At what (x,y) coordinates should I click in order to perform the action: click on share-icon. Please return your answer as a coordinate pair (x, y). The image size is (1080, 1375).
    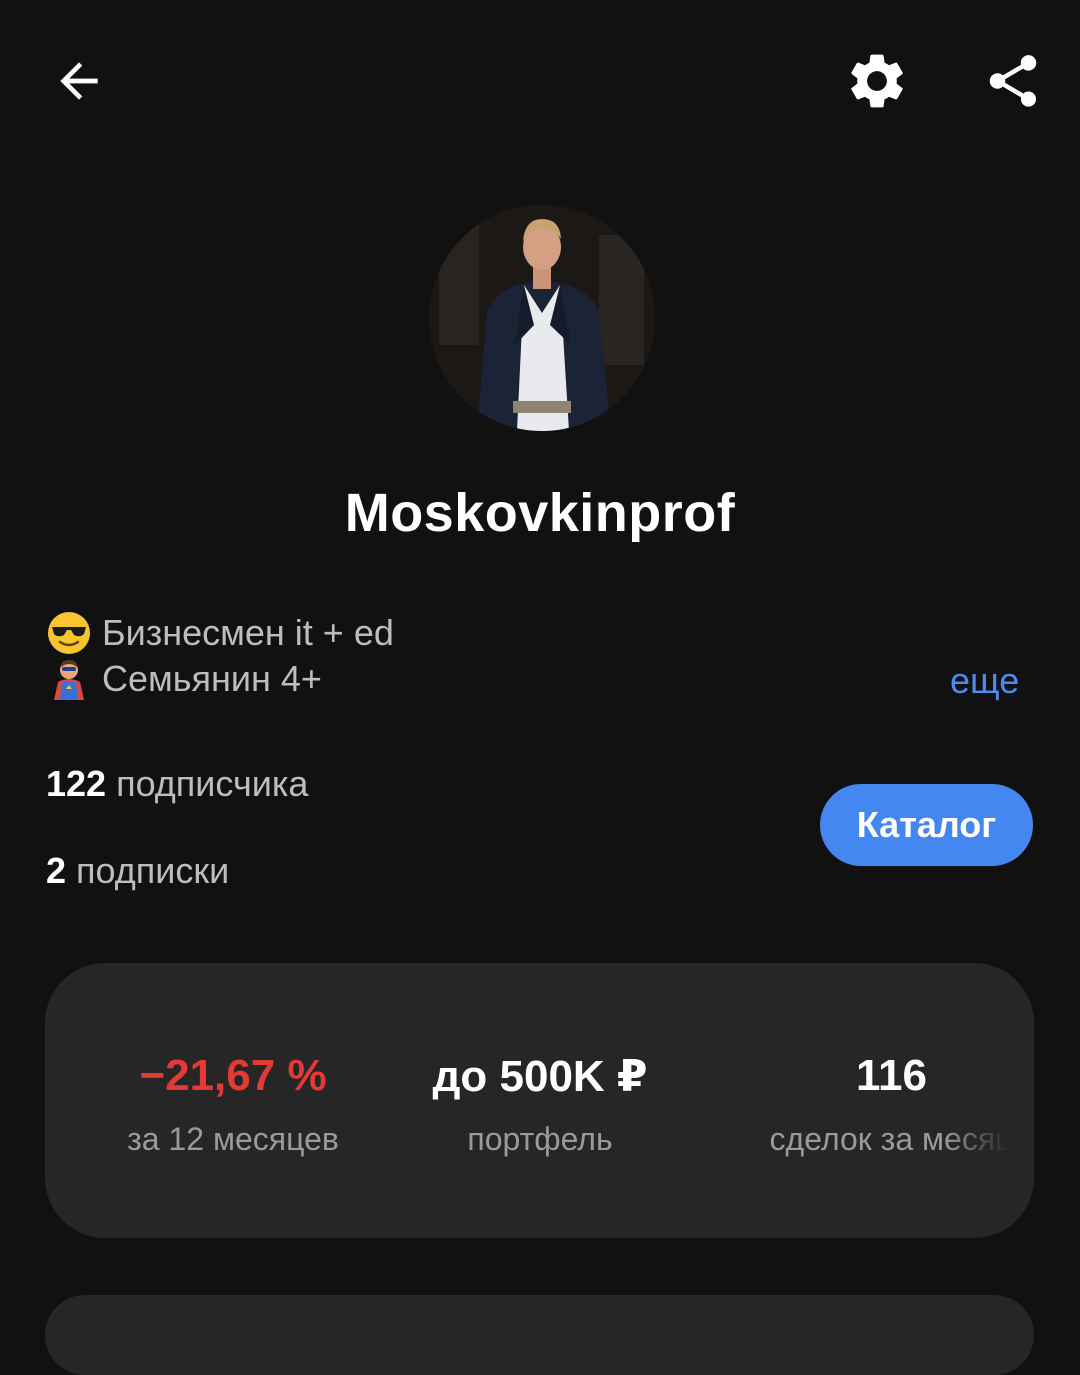
    Looking at the image, I should click on (1013, 81).